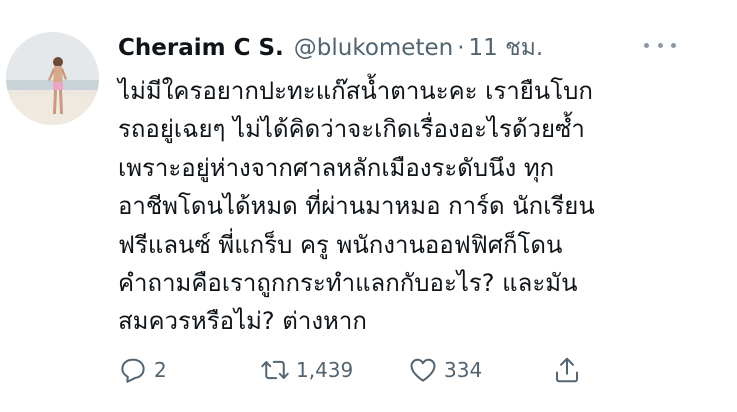 The image size is (737, 412). Describe the element at coordinates (275, 370) in the screenshot. I see `retweet-icon` at that location.